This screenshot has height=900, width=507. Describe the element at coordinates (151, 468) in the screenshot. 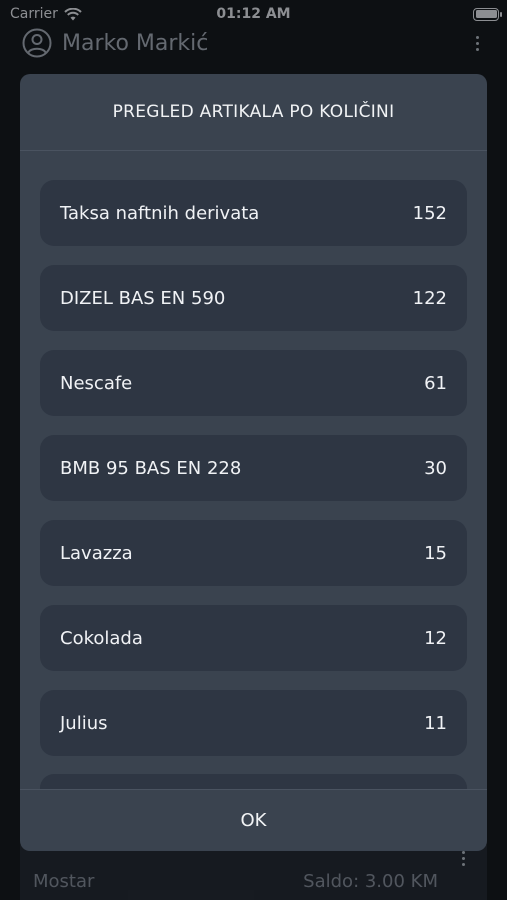

I see `item-name: BMB 95 BAS EN 228` at that location.